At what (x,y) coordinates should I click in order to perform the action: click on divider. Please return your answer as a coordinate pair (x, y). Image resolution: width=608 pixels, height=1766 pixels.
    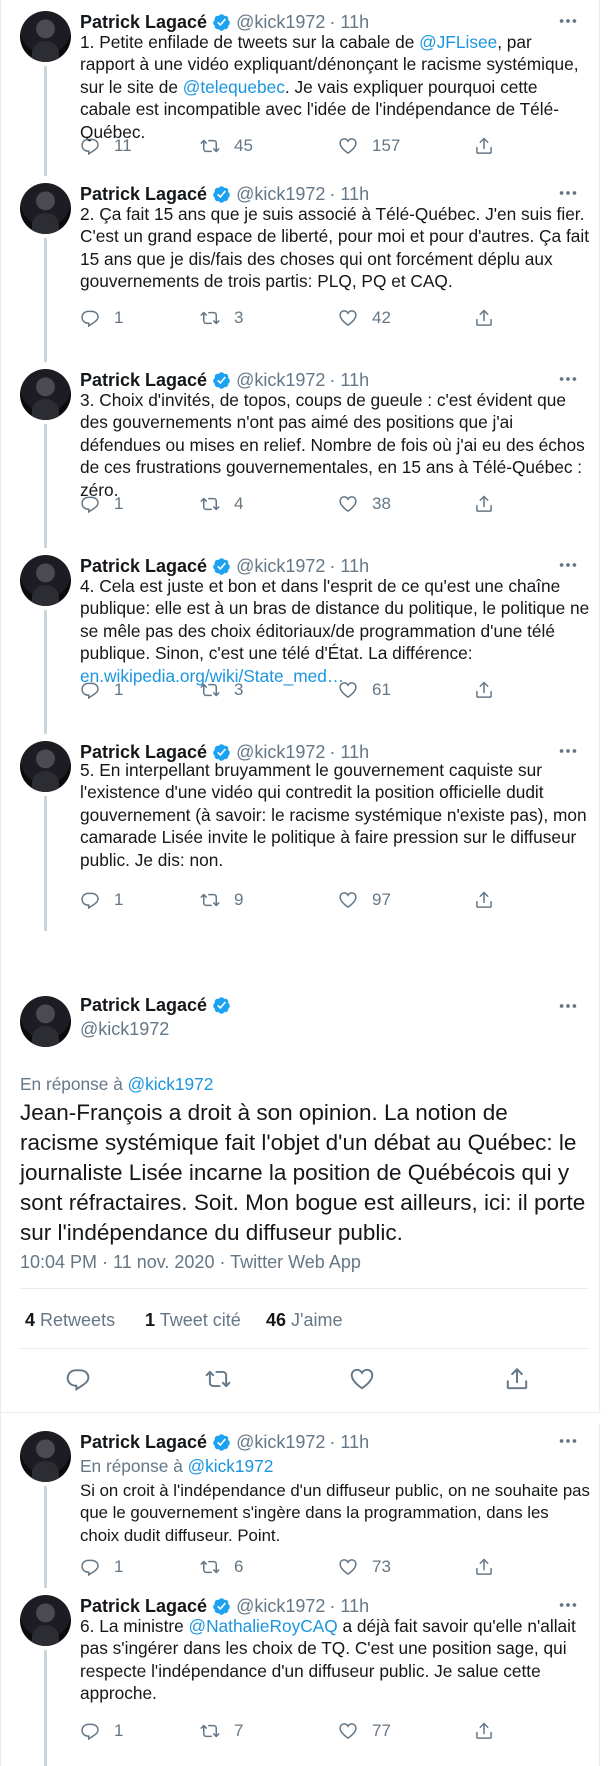
    Looking at the image, I should click on (304, 1288).